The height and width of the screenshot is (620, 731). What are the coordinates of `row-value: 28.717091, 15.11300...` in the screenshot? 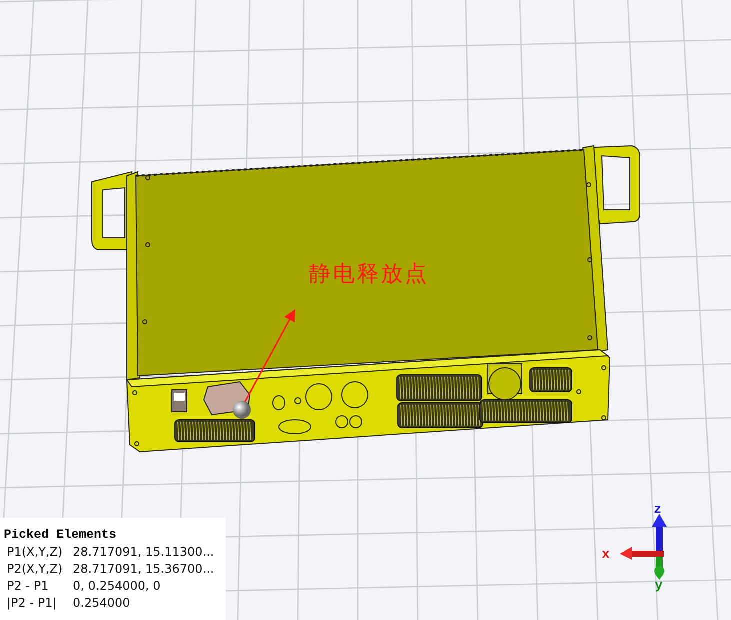 It's located at (144, 552).